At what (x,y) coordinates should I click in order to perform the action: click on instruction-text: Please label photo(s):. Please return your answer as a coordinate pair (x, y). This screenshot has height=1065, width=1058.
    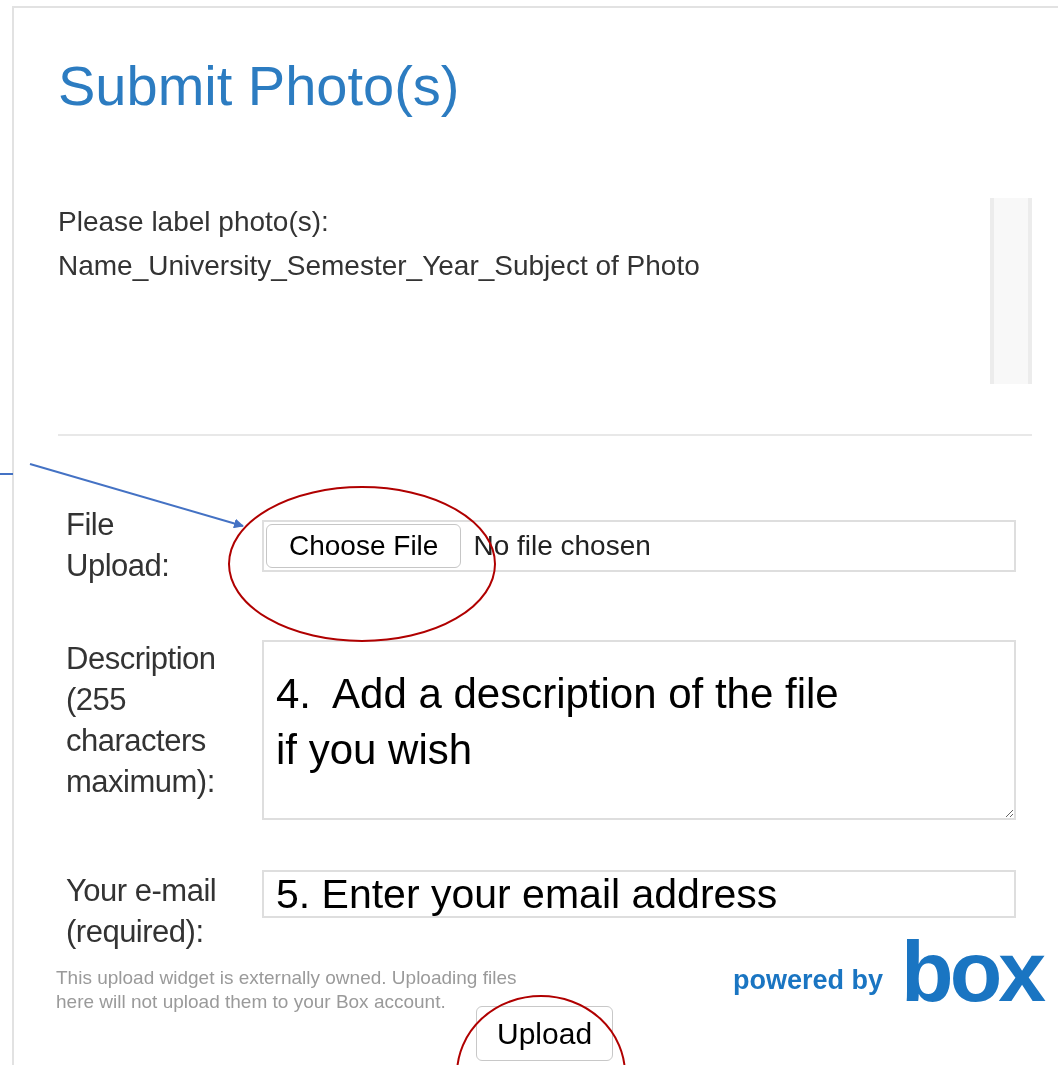
    Looking at the image, I should click on (194, 222).